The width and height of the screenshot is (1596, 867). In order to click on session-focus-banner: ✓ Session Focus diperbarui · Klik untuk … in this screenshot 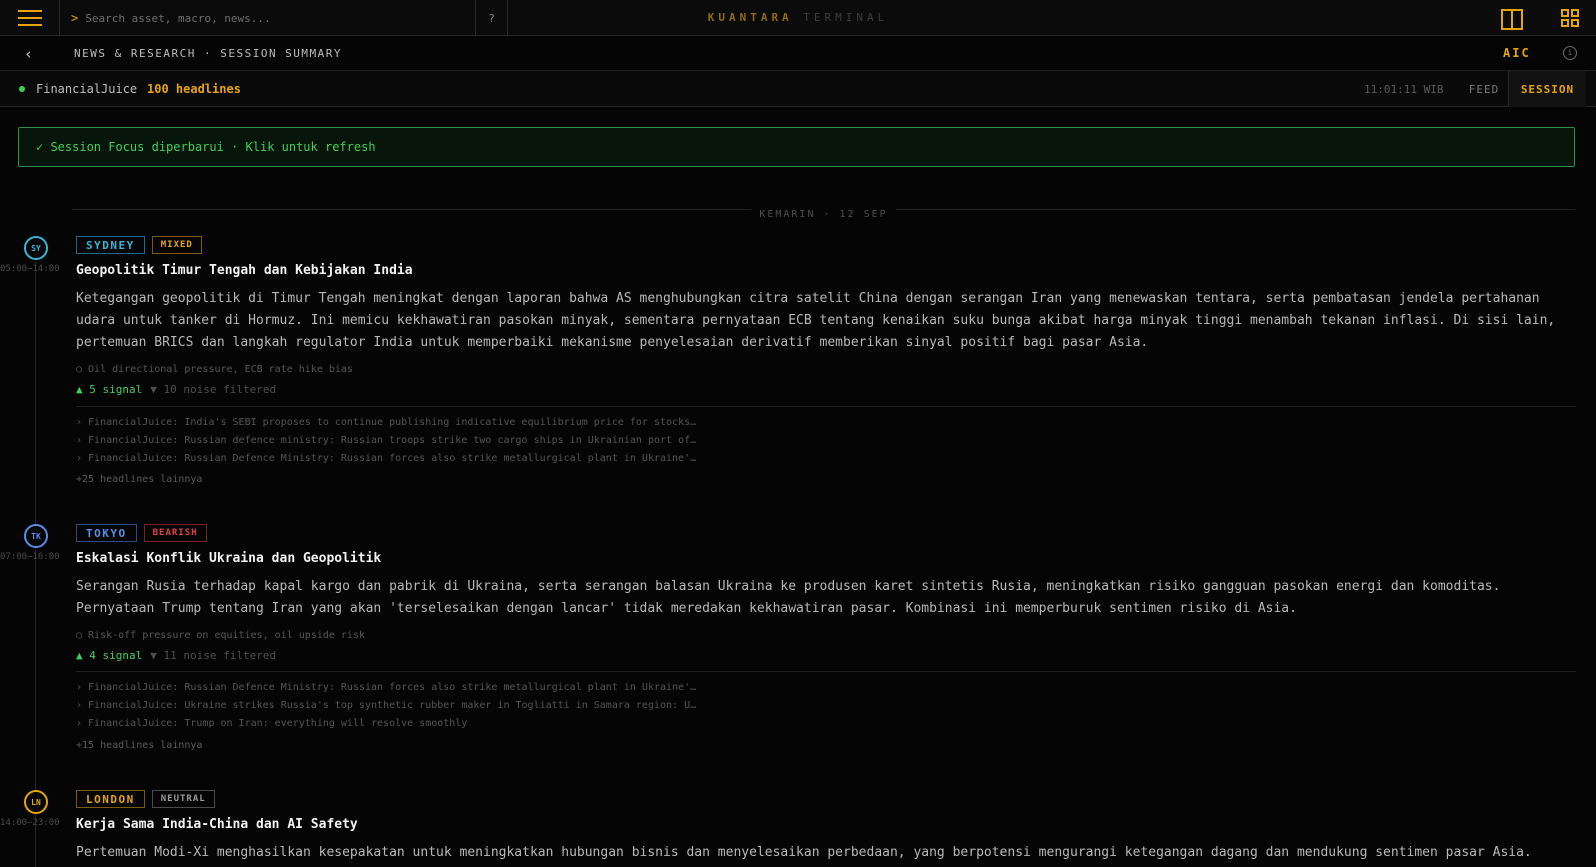, I will do `click(796, 147)`.